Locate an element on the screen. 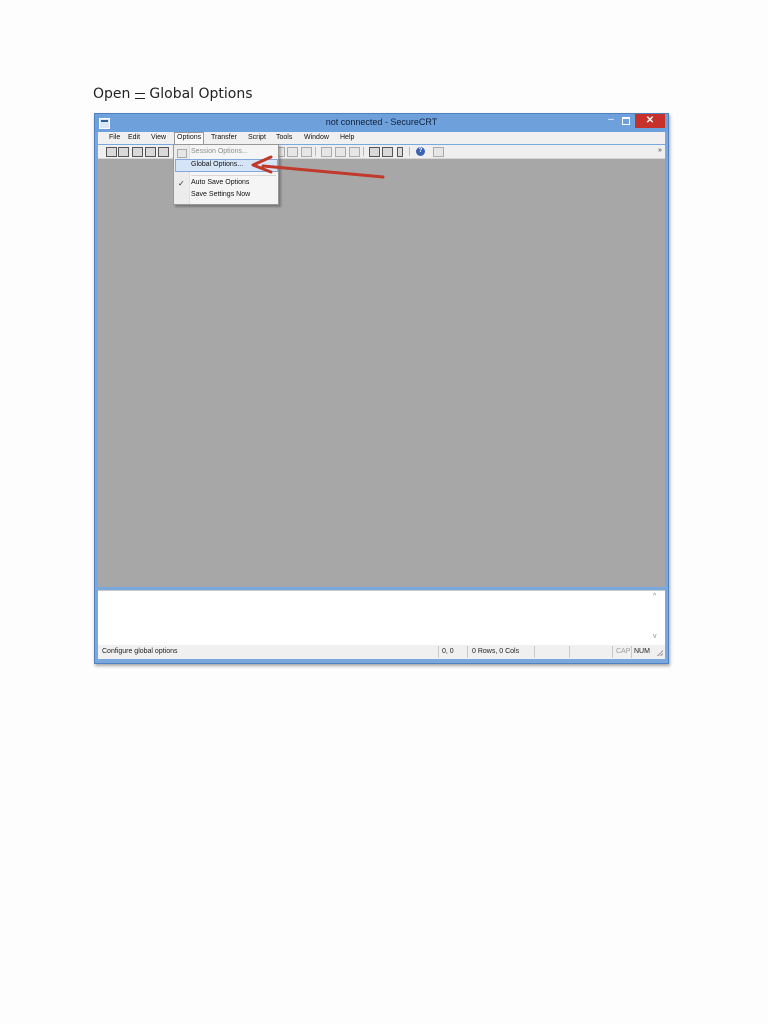 Image resolution: width=768 pixels, height=1024 pixels. caption-arrow-icon is located at coordinates (140, 96).